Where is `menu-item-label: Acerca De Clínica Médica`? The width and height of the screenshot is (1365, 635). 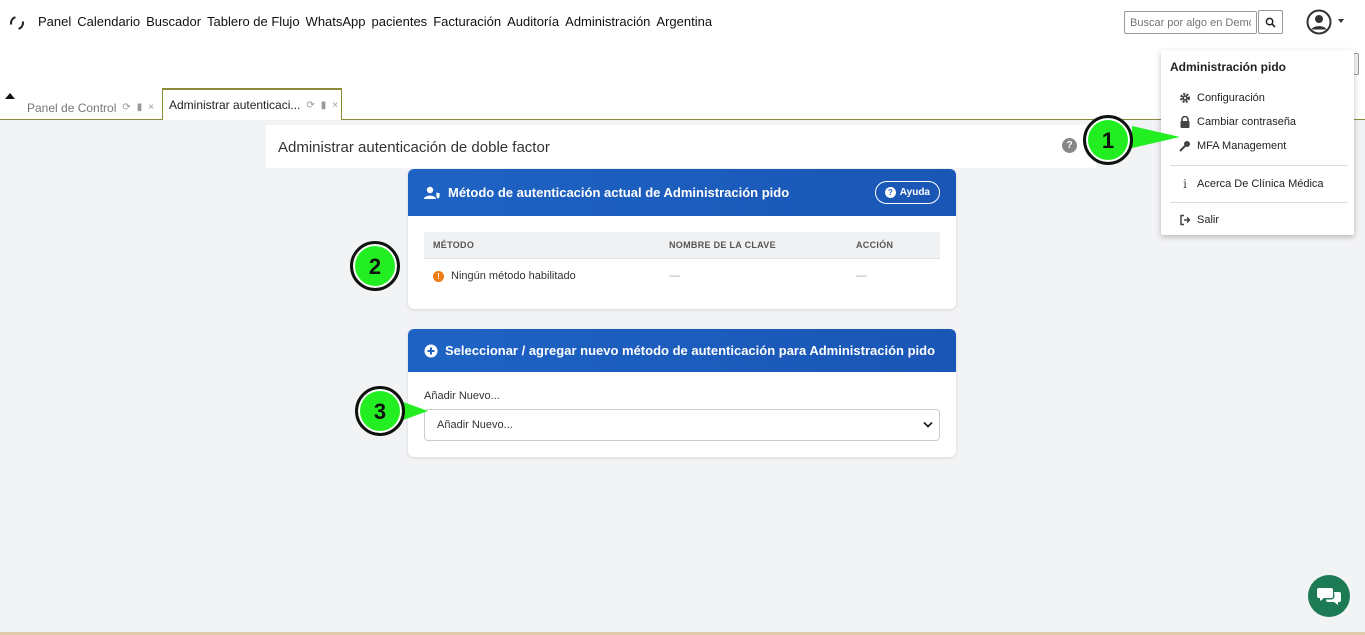
menu-item-label: Acerca De Clínica Médica is located at coordinates (1260, 184).